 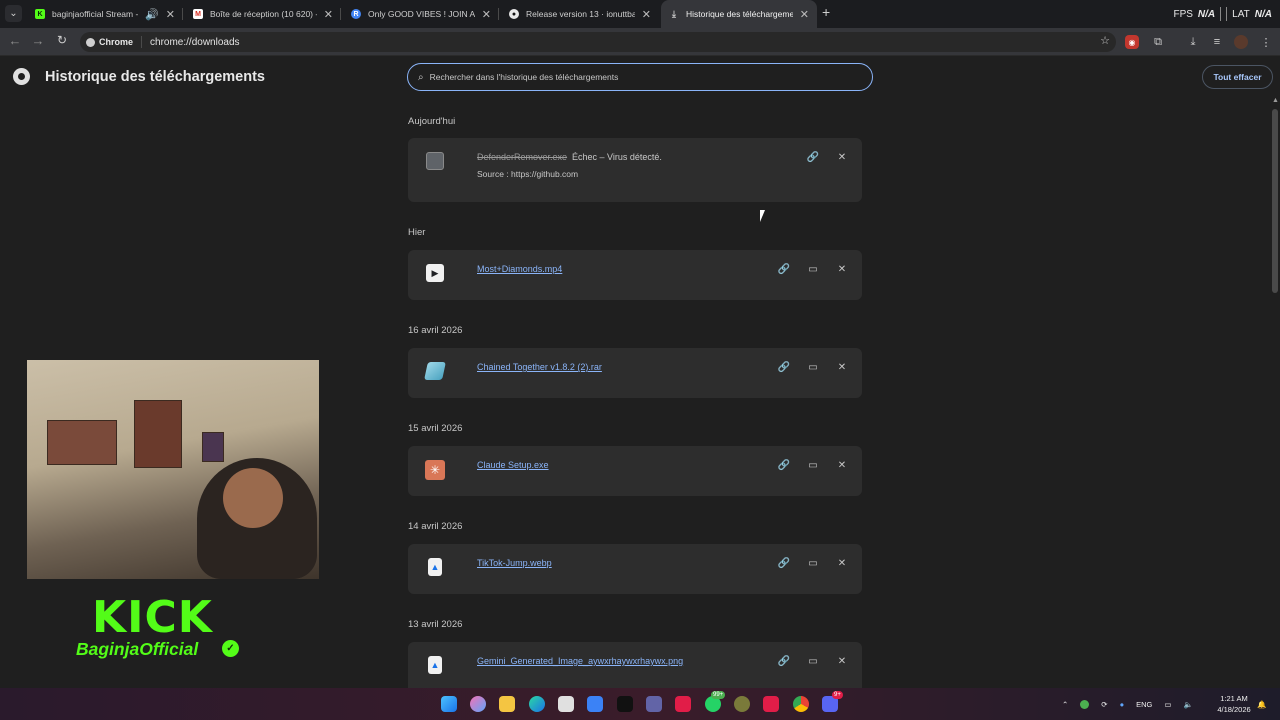 I want to click on url-text: chrome://downloads, so click(x=195, y=42).